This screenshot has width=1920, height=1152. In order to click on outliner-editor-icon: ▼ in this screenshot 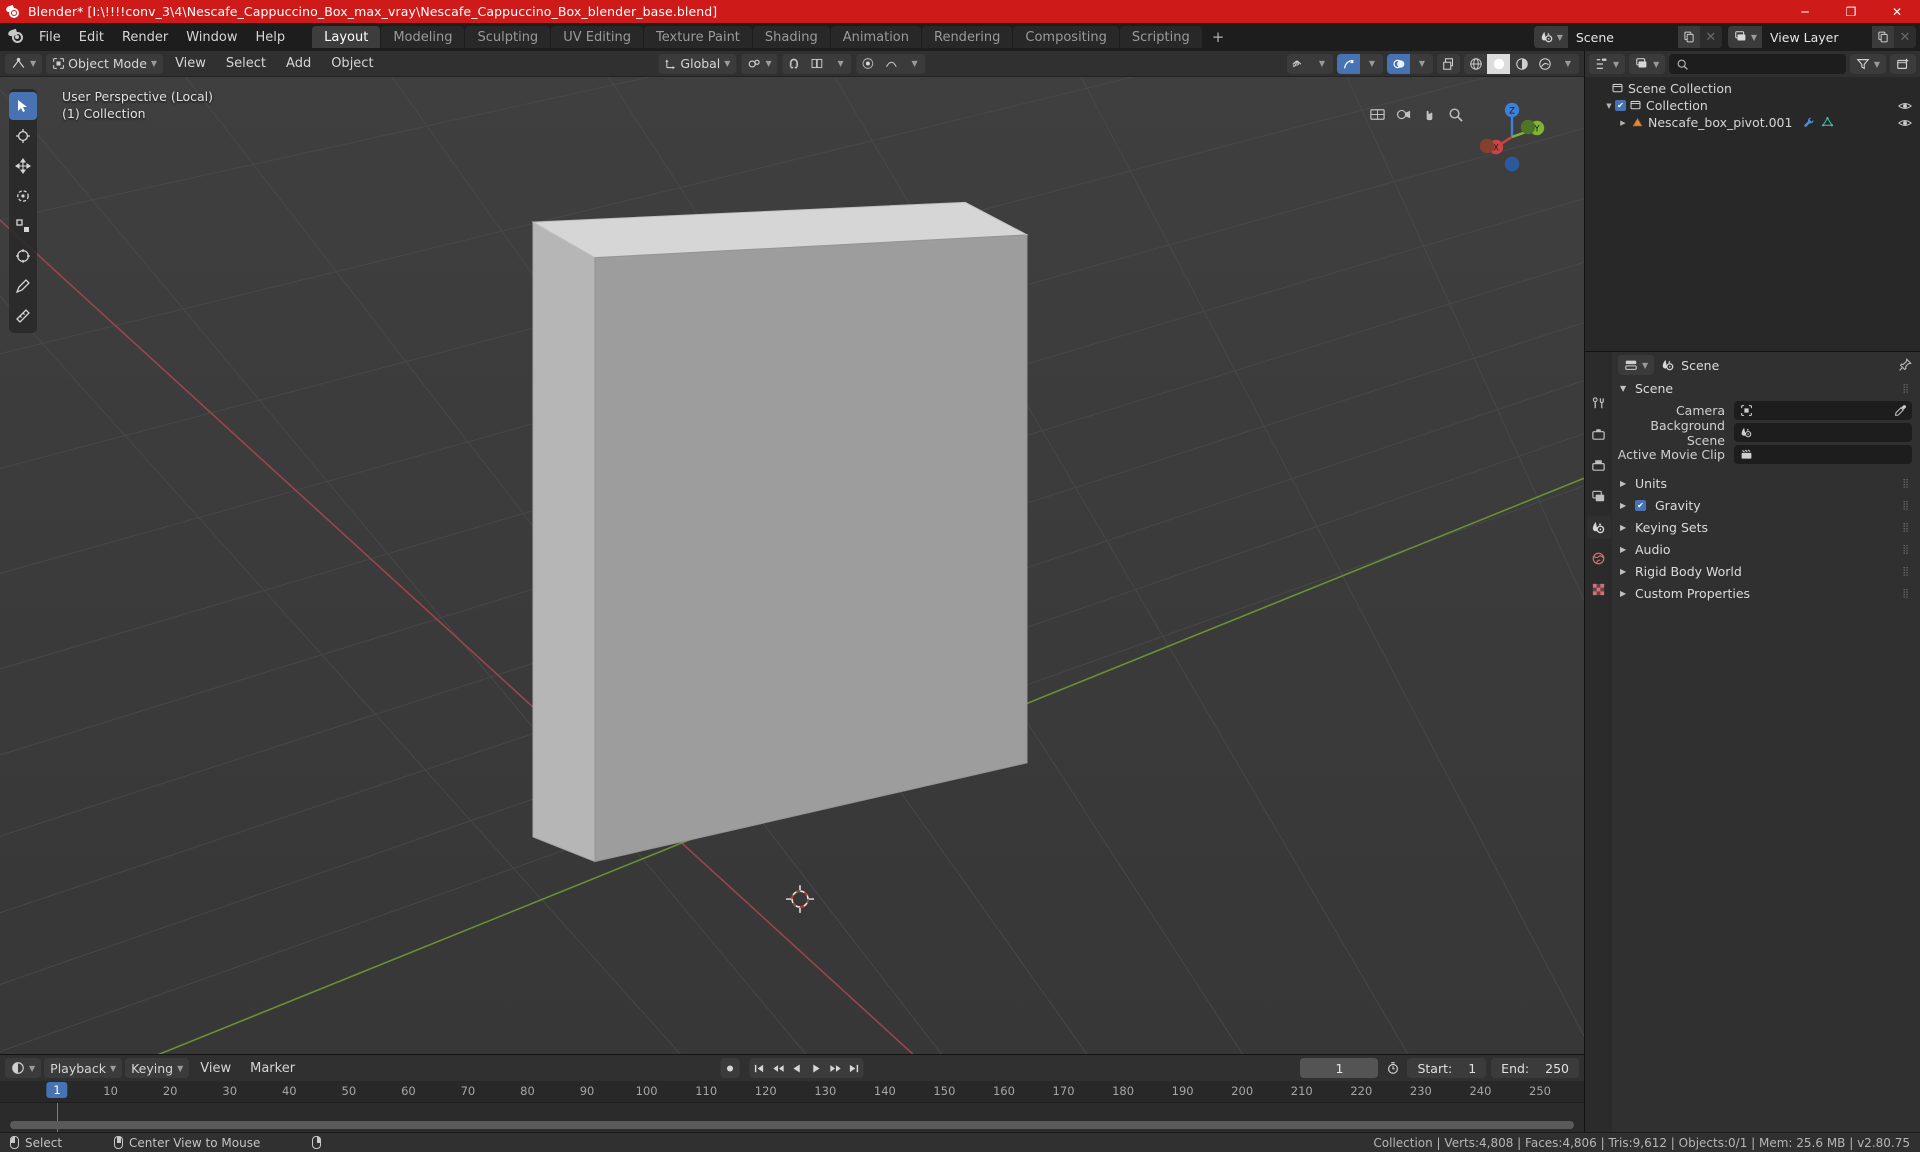, I will do `click(1607, 64)`.